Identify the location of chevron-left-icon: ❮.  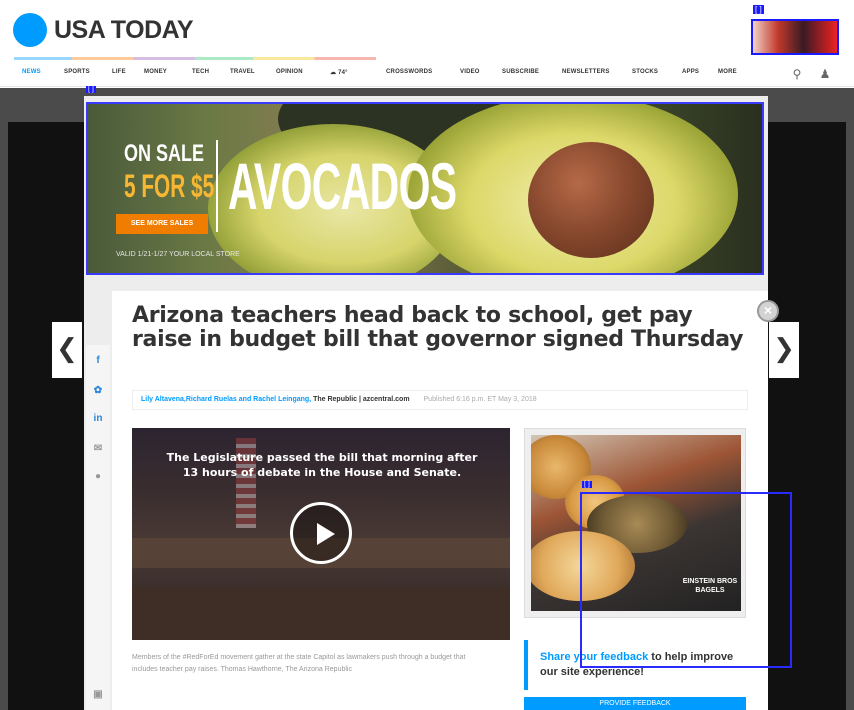
(67, 350).